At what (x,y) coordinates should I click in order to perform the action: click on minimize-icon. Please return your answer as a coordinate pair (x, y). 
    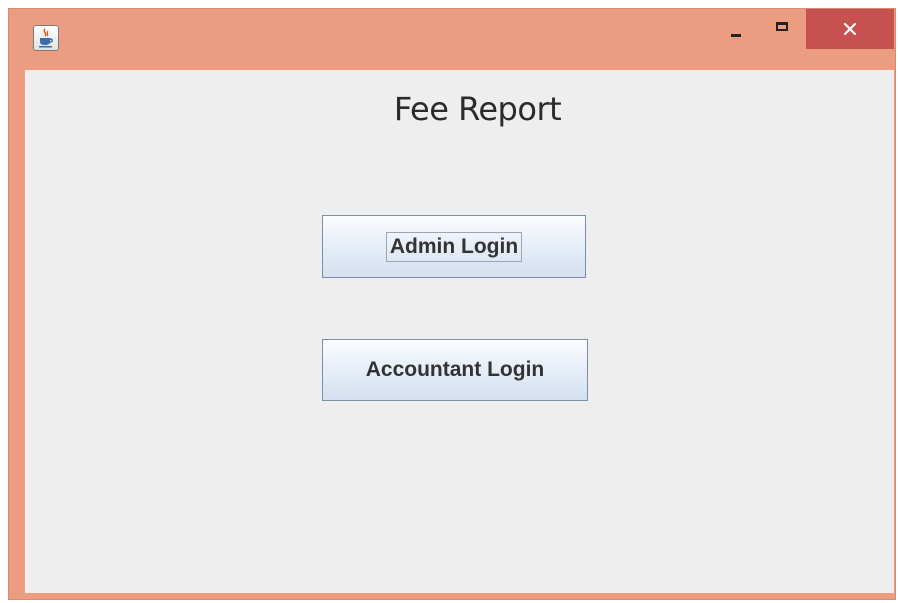
    Looking at the image, I should click on (736, 35).